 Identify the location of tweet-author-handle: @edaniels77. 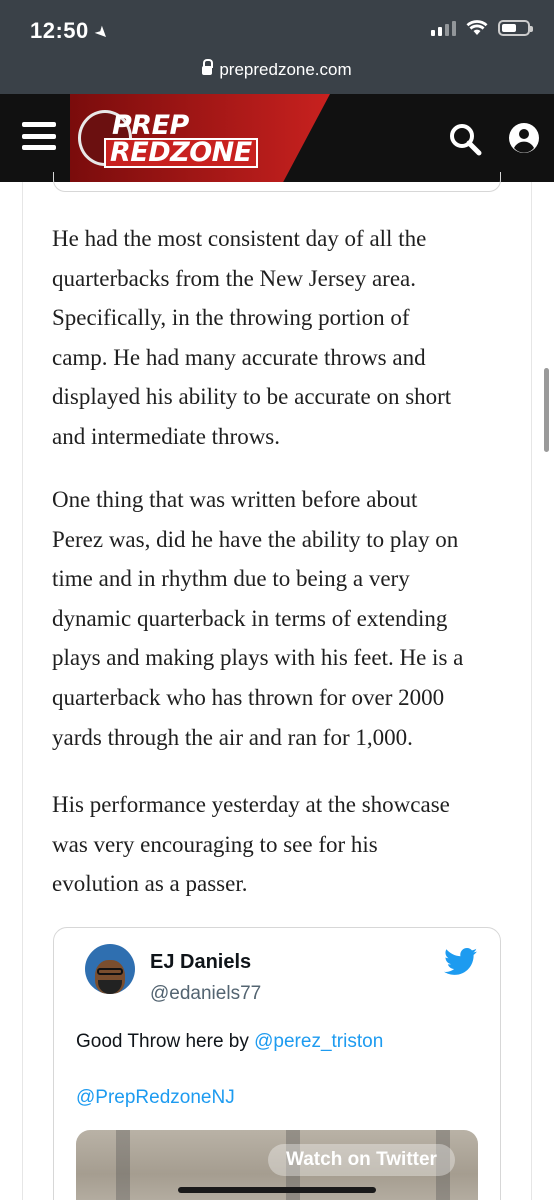
(205, 994).